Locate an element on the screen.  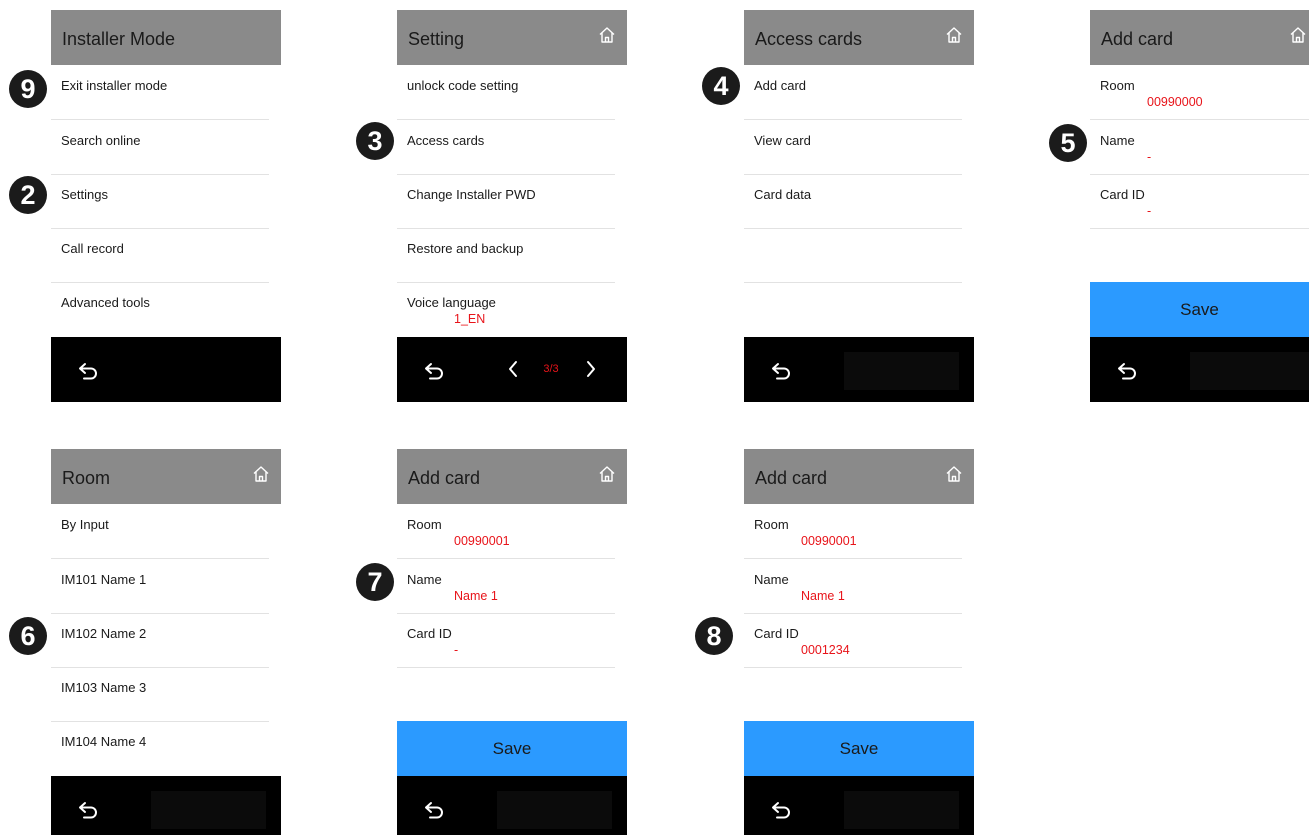
menu-item-access-cards: Access cards is located at coordinates (506, 147).